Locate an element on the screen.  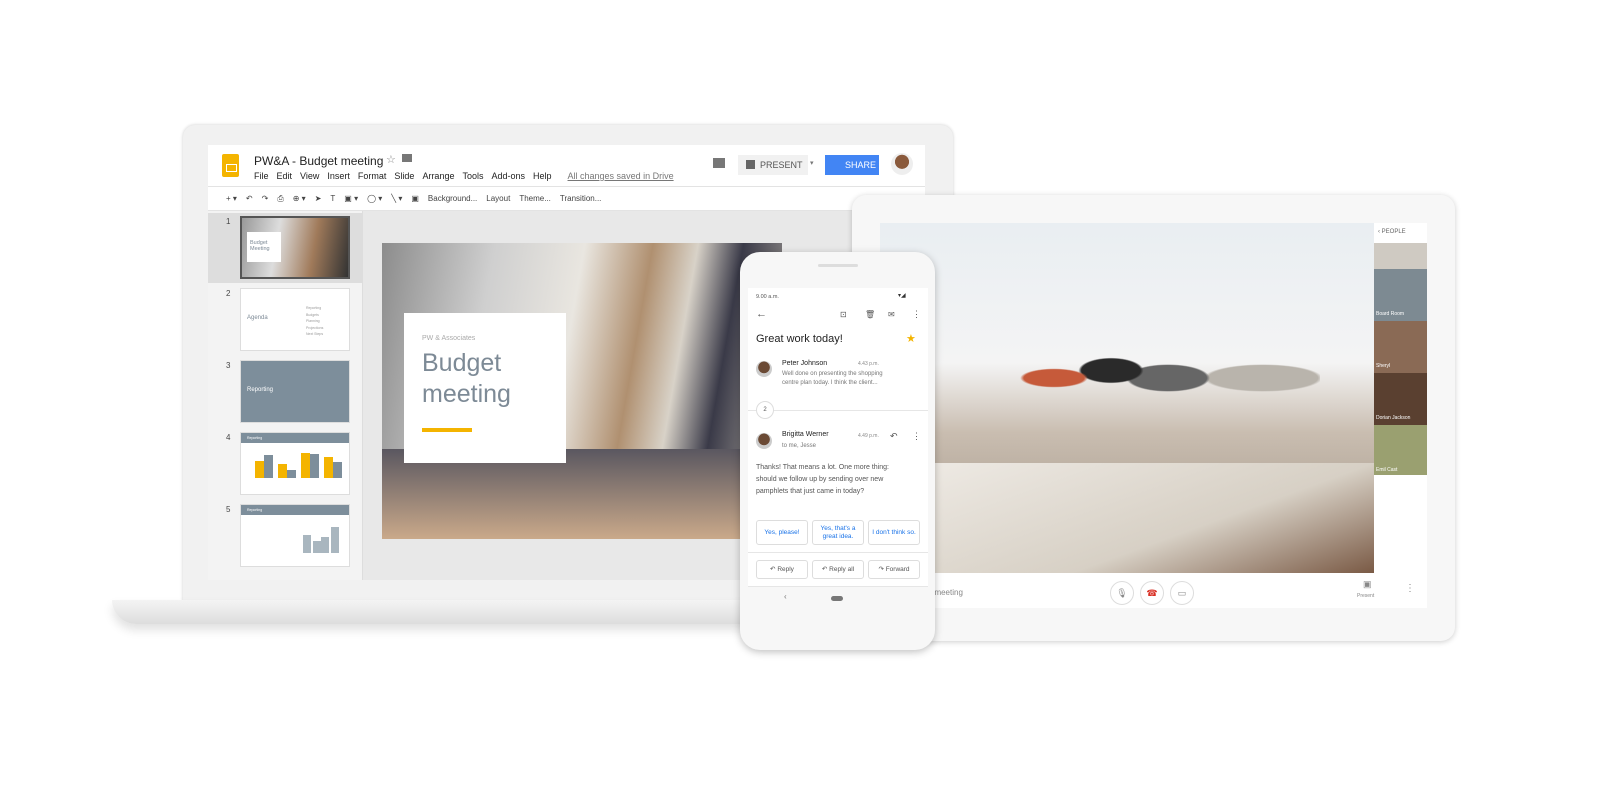
reply-button: ↶ Reply is located at coordinates (782, 569).